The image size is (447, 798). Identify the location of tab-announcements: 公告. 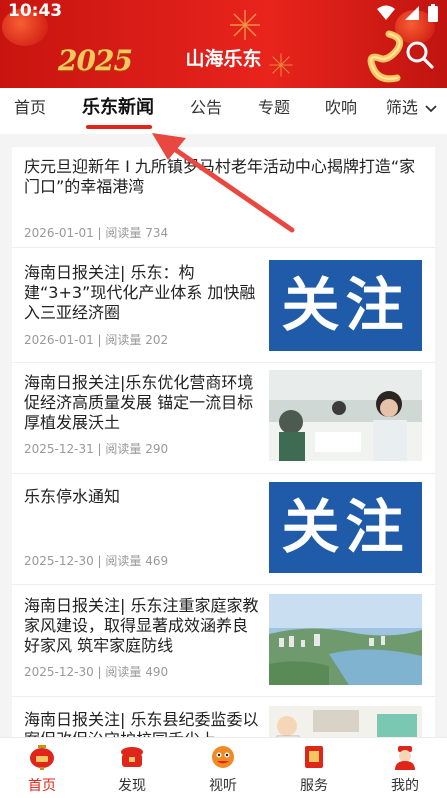
(206, 108).